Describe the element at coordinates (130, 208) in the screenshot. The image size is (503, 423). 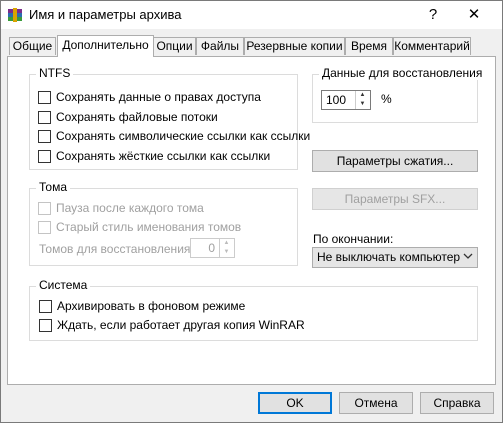
I see `option-label: Пауза после каждого тома` at that location.